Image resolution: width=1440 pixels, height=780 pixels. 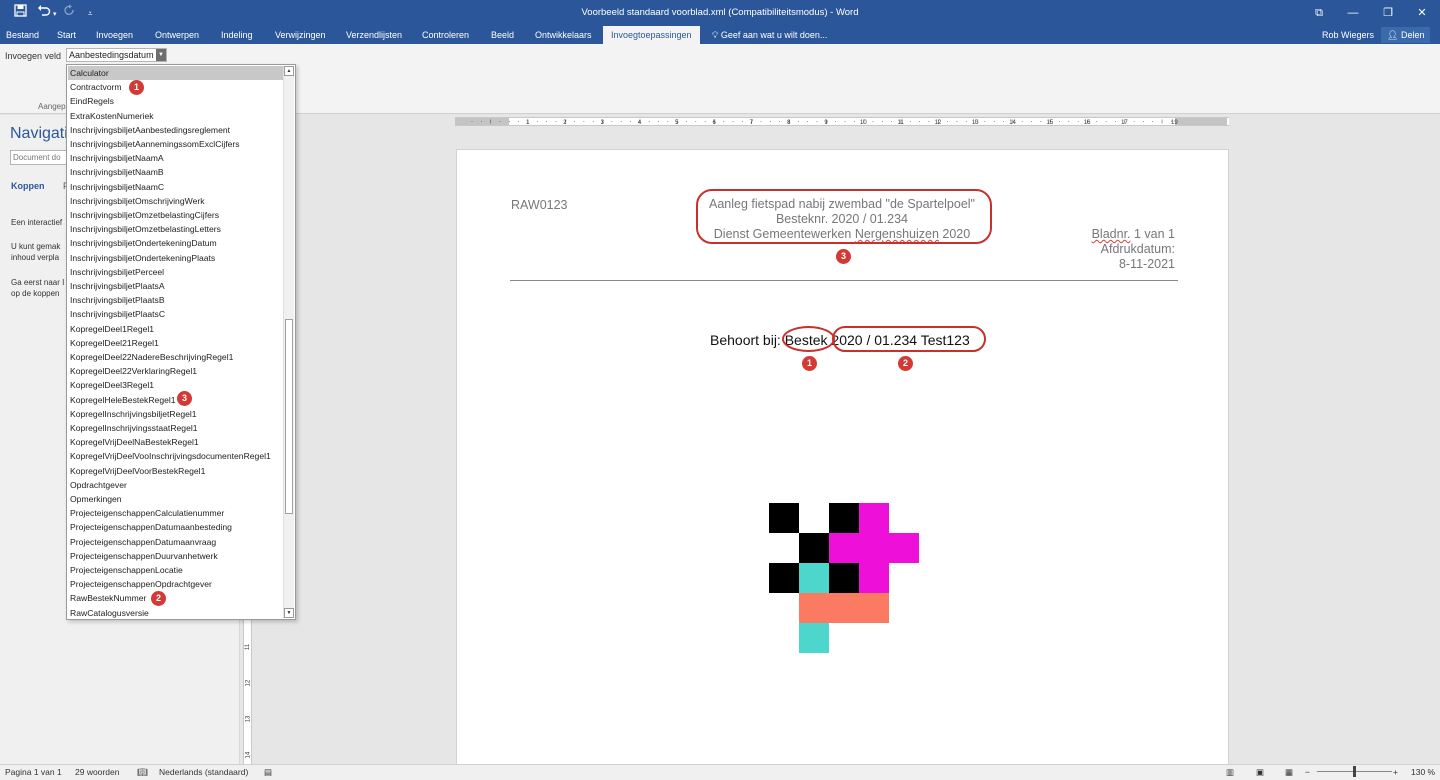 What do you see at coordinates (175, 513) in the screenshot?
I see `dropdown-item: ProjecteigenschappenCalculatienummer` at bounding box center [175, 513].